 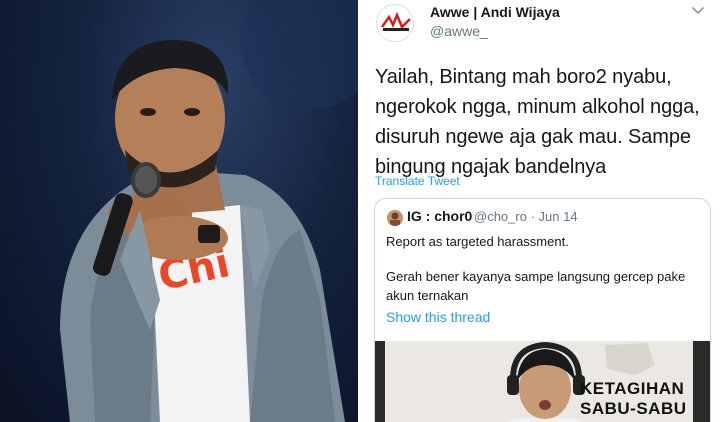 What do you see at coordinates (500, 216) in the screenshot?
I see `quoted-handle: @cho_ro` at bounding box center [500, 216].